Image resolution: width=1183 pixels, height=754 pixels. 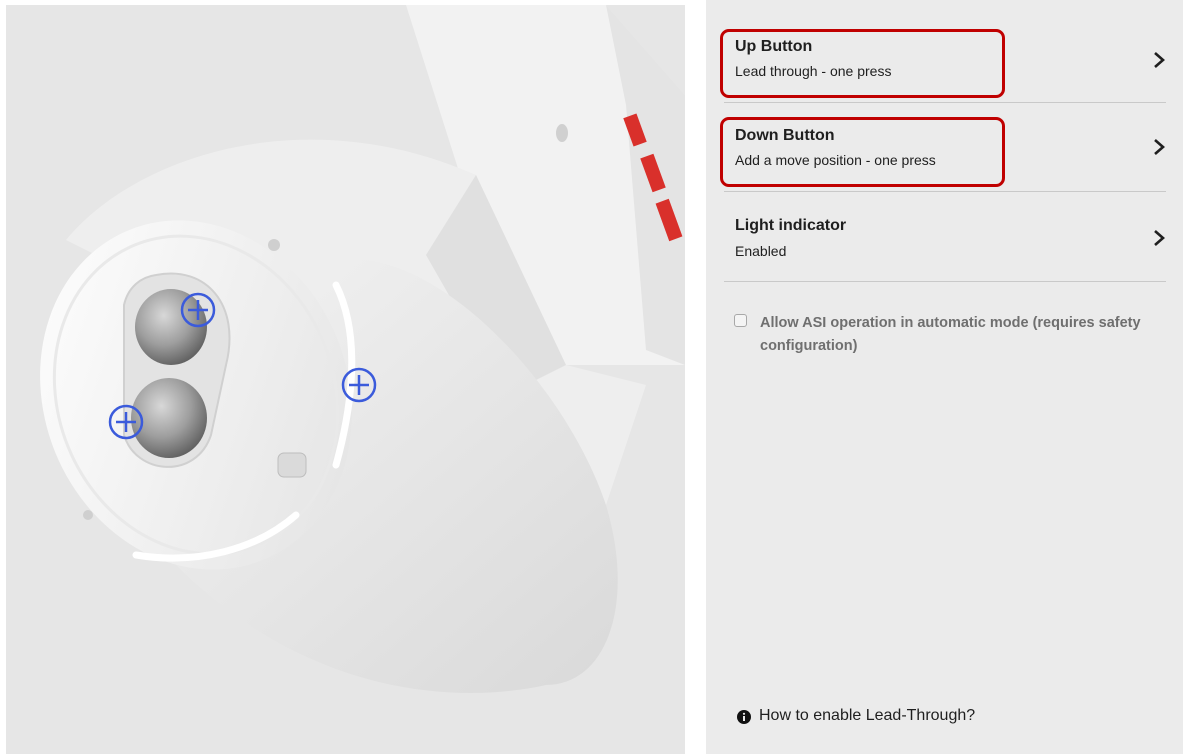 I want to click on asi-checkbox, so click(x=740, y=320).